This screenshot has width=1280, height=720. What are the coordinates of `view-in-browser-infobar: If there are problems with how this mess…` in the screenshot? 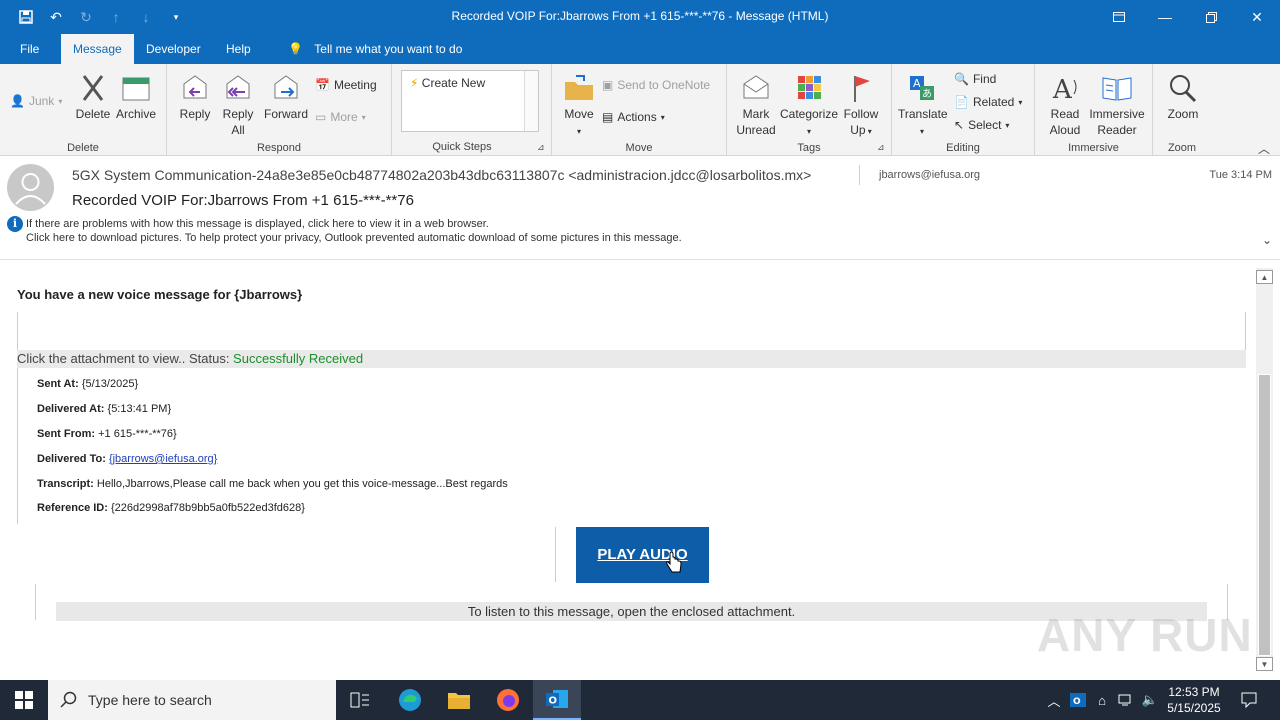 It's located at (257, 224).